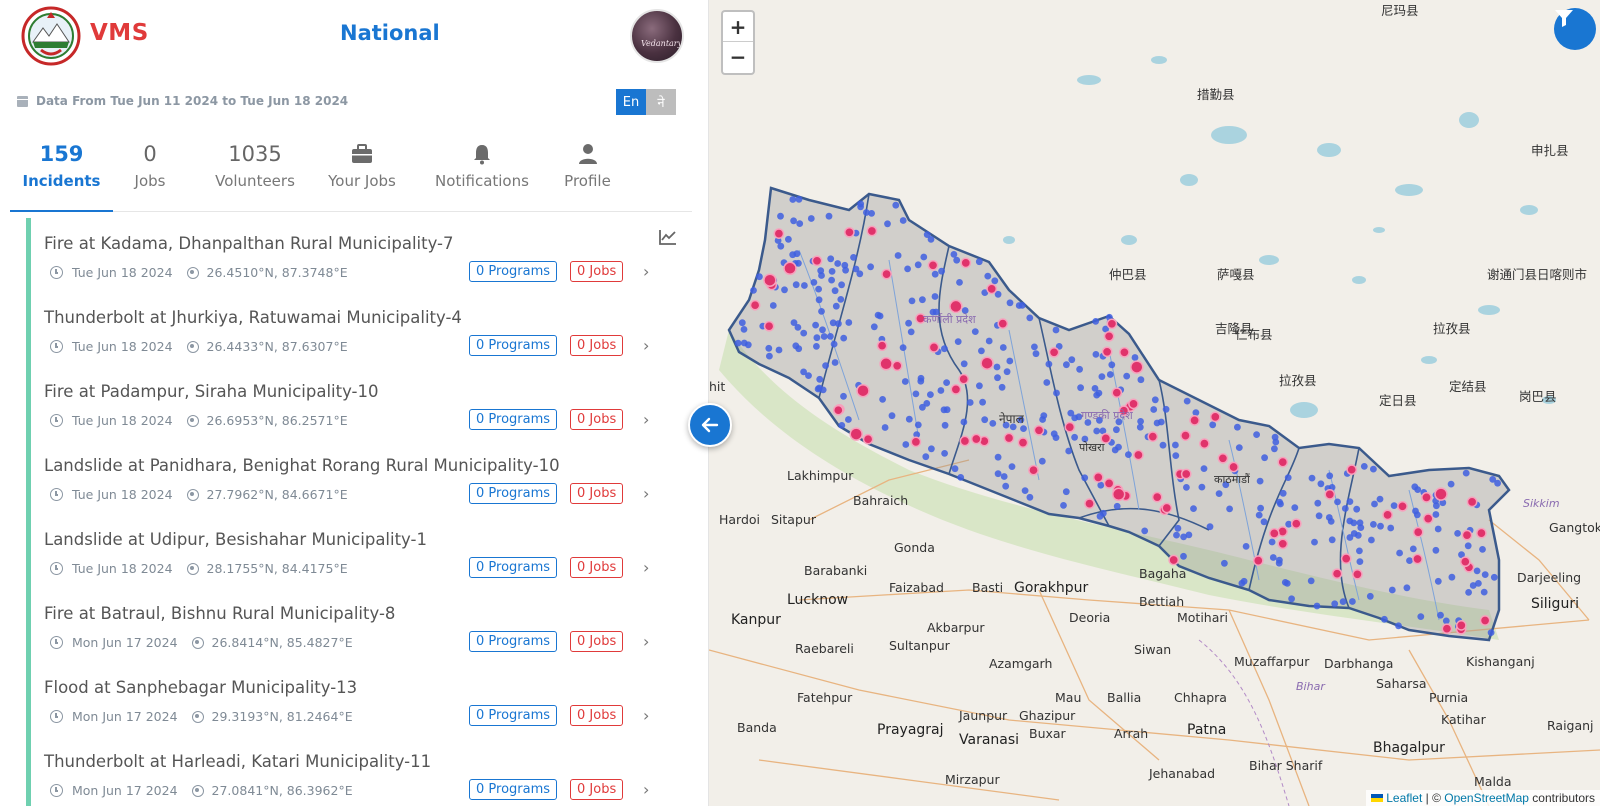 This screenshot has width=1600, height=806. I want to click on tab-jobs: 0 Jobs, so click(150, 176).